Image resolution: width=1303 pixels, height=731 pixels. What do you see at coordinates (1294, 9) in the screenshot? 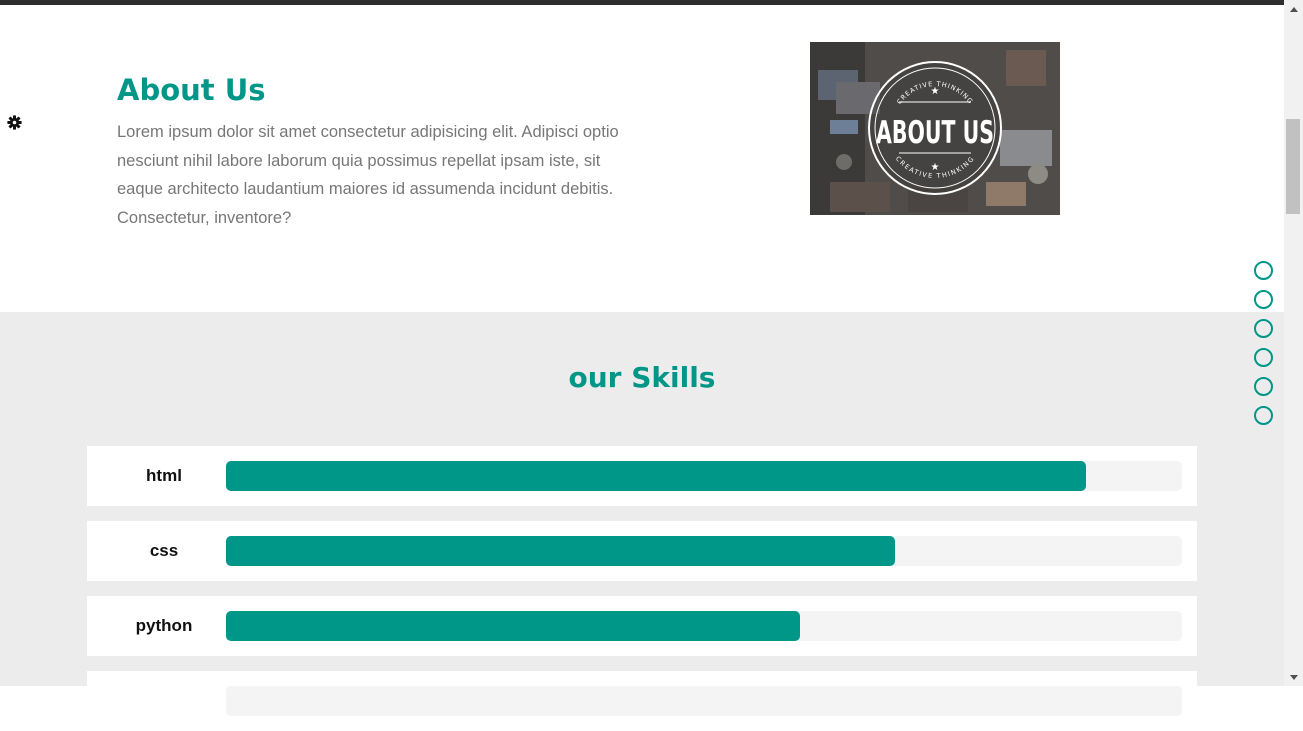
I see `scroll-up-arrow-icon` at bounding box center [1294, 9].